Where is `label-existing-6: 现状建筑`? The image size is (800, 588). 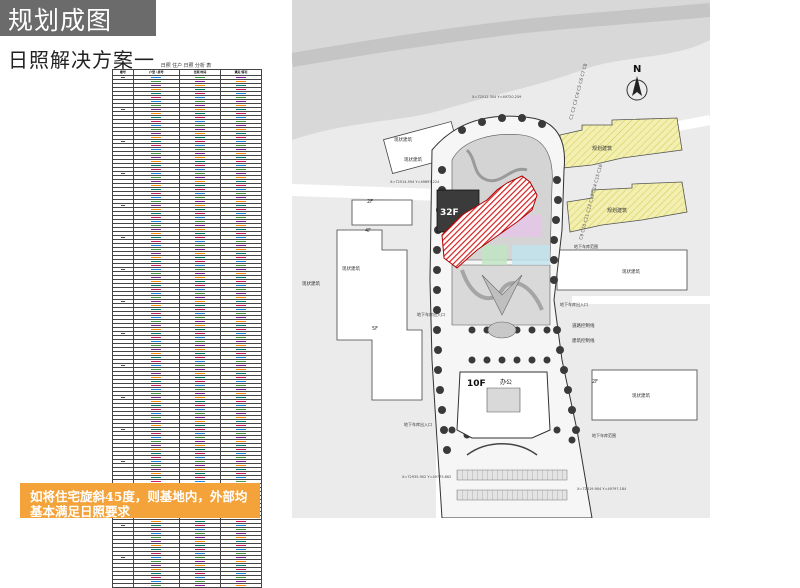
label-existing-6: 现状建筑 is located at coordinates (641, 395).